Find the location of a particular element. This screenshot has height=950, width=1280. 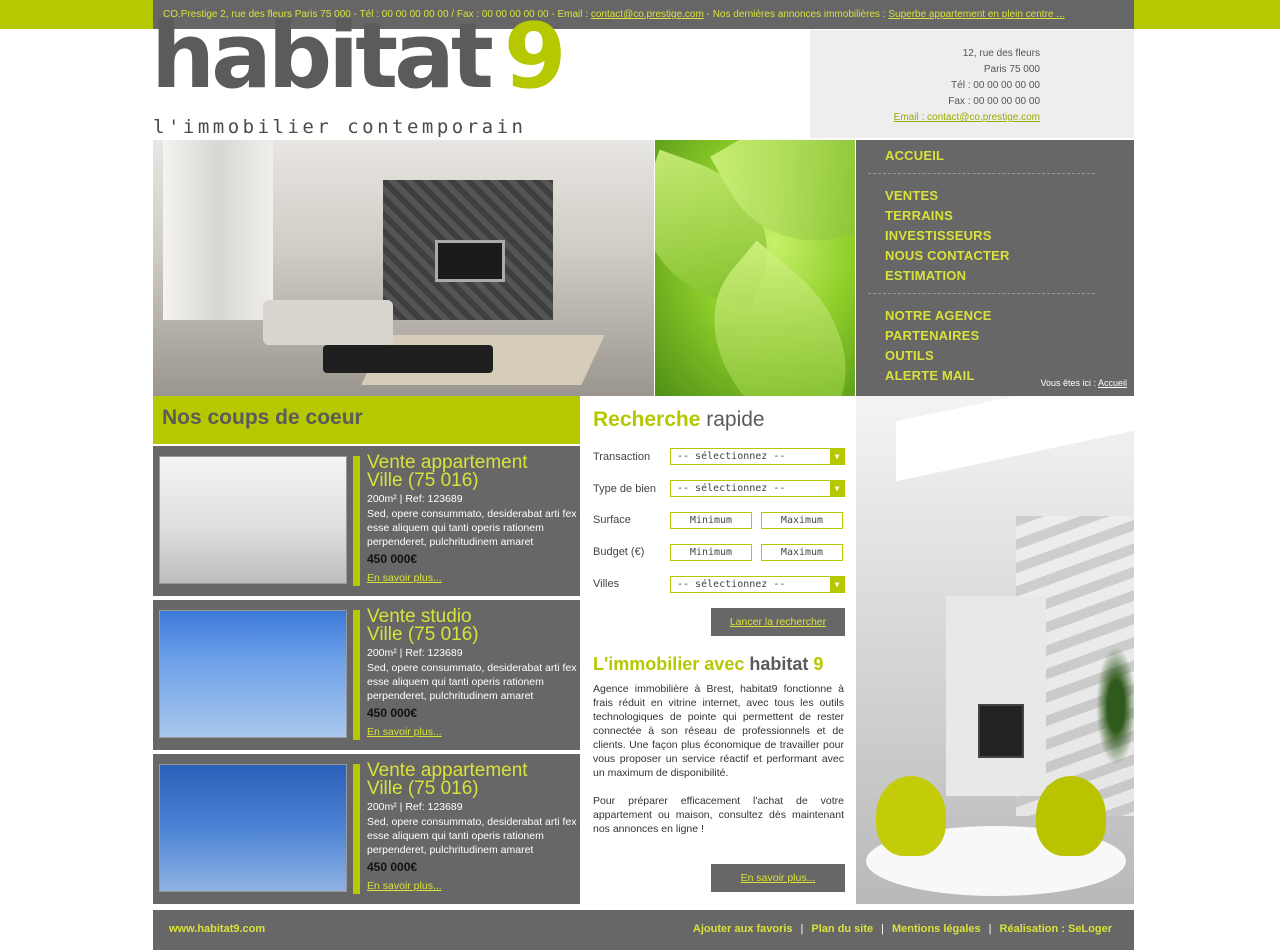

site-logo: habitat 9 l'immobilier contemporain is located at coordinates (480, 71).